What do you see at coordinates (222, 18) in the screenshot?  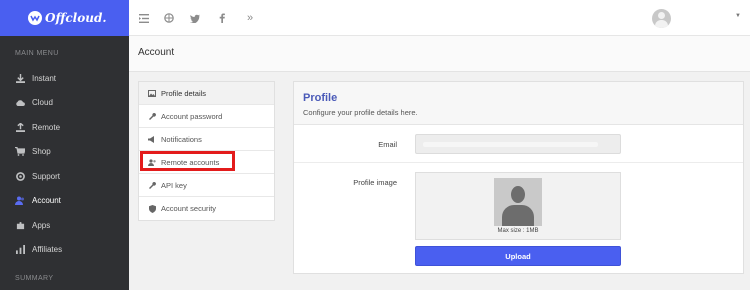 I see `facebook-icon` at bounding box center [222, 18].